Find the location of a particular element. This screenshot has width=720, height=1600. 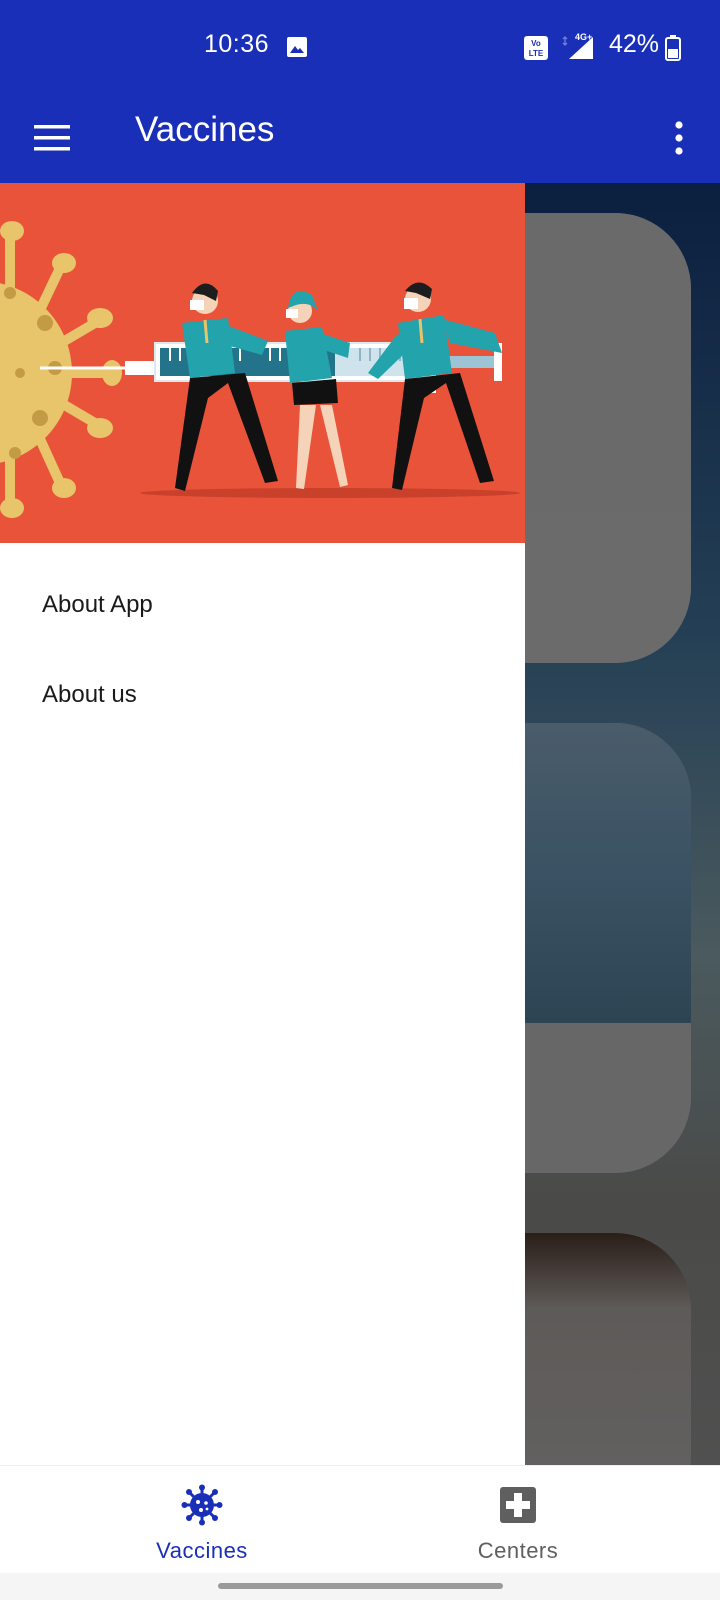

drawer-item-about-us: About us is located at coordinates (89, 695).